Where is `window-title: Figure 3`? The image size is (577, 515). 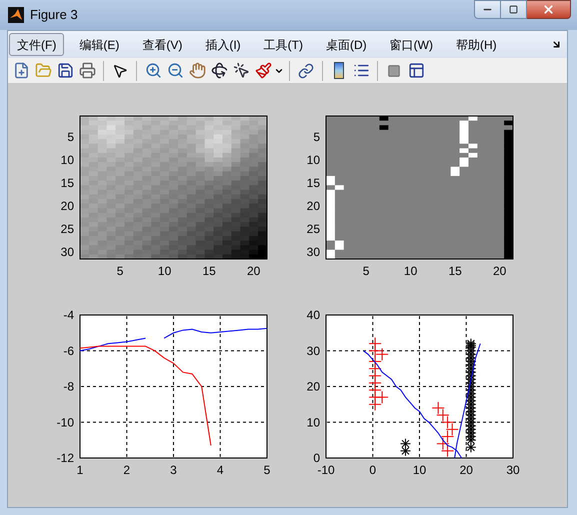 window-title: Figure 3 is located at coordinates (54, 15).